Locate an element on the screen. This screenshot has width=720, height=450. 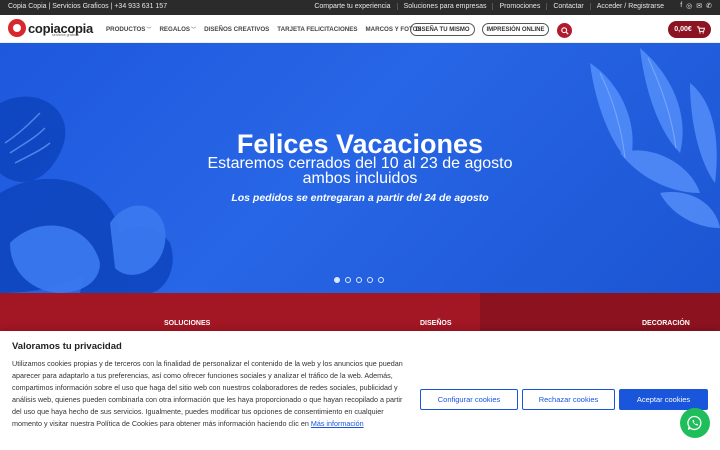
phone-icon: ✆ is located at coordinates (709, 6).